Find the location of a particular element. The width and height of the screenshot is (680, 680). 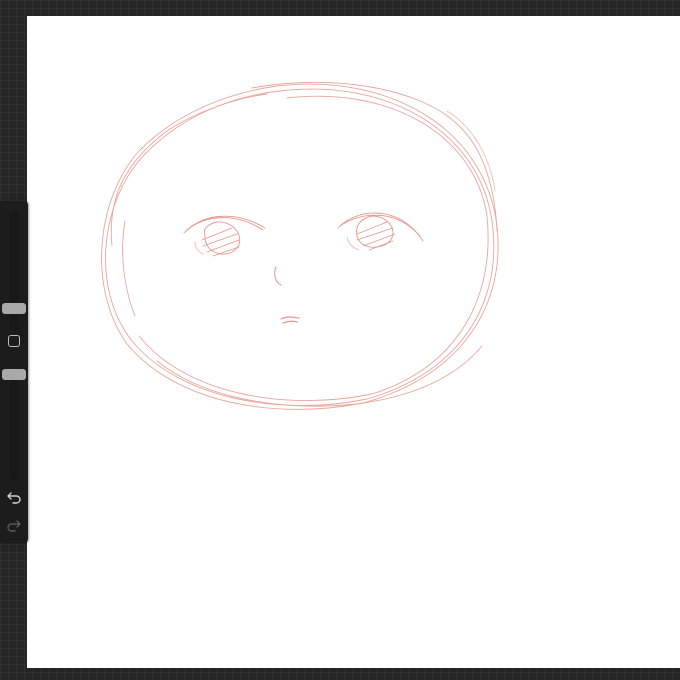

brush-sidebar is located at coordinates (14, 372).